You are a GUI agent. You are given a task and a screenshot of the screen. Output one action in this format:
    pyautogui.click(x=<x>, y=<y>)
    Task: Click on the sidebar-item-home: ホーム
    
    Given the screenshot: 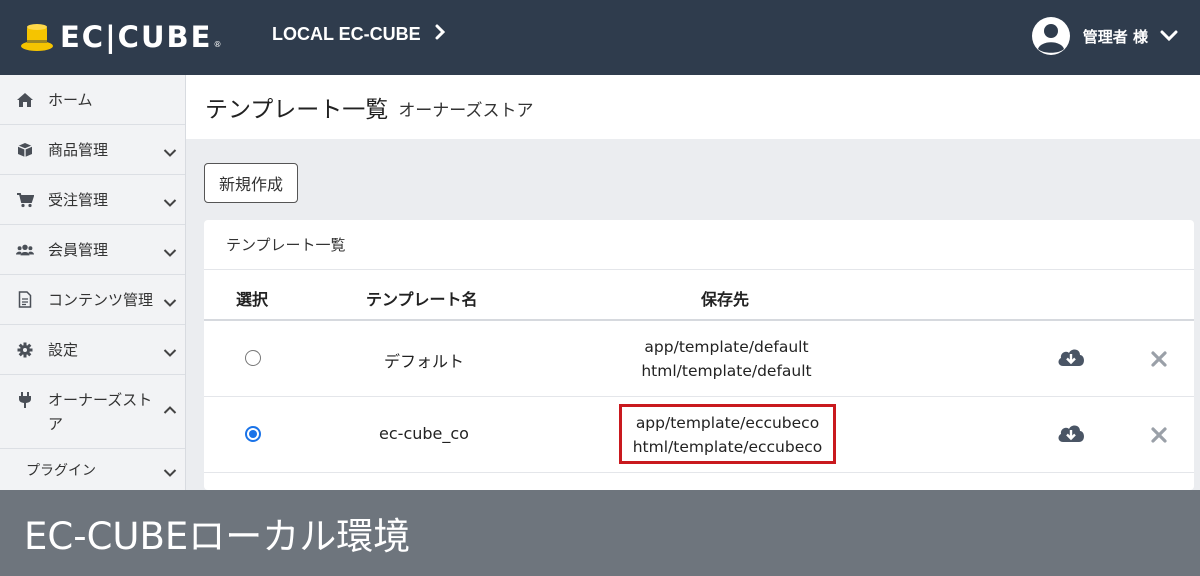 What is the action you would take?
    pyautogui.click(x=92, y=100)
    